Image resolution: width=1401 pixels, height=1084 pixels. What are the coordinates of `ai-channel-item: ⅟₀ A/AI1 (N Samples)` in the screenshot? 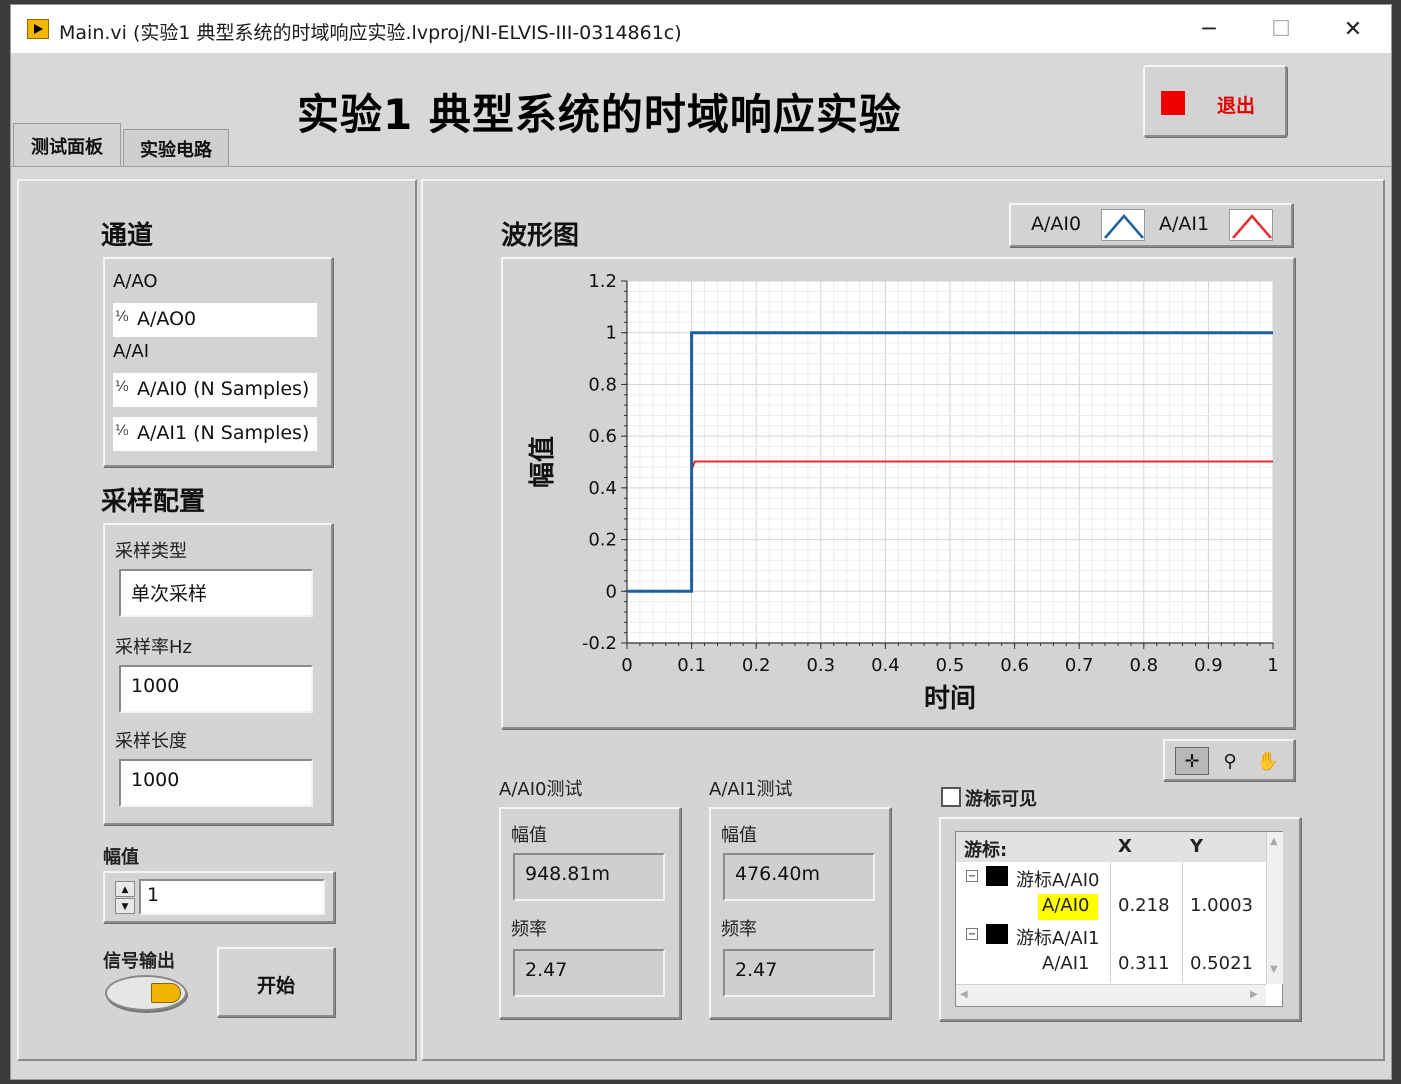 It's located at (215, 434).